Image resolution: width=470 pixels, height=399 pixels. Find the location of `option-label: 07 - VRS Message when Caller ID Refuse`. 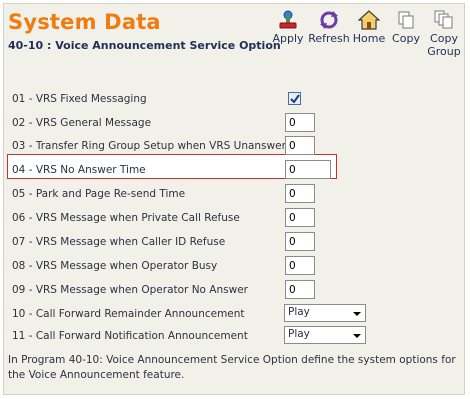

option-label: 07 - VRS Message when Caller ID Refuse is located at coordinates (119, 242).